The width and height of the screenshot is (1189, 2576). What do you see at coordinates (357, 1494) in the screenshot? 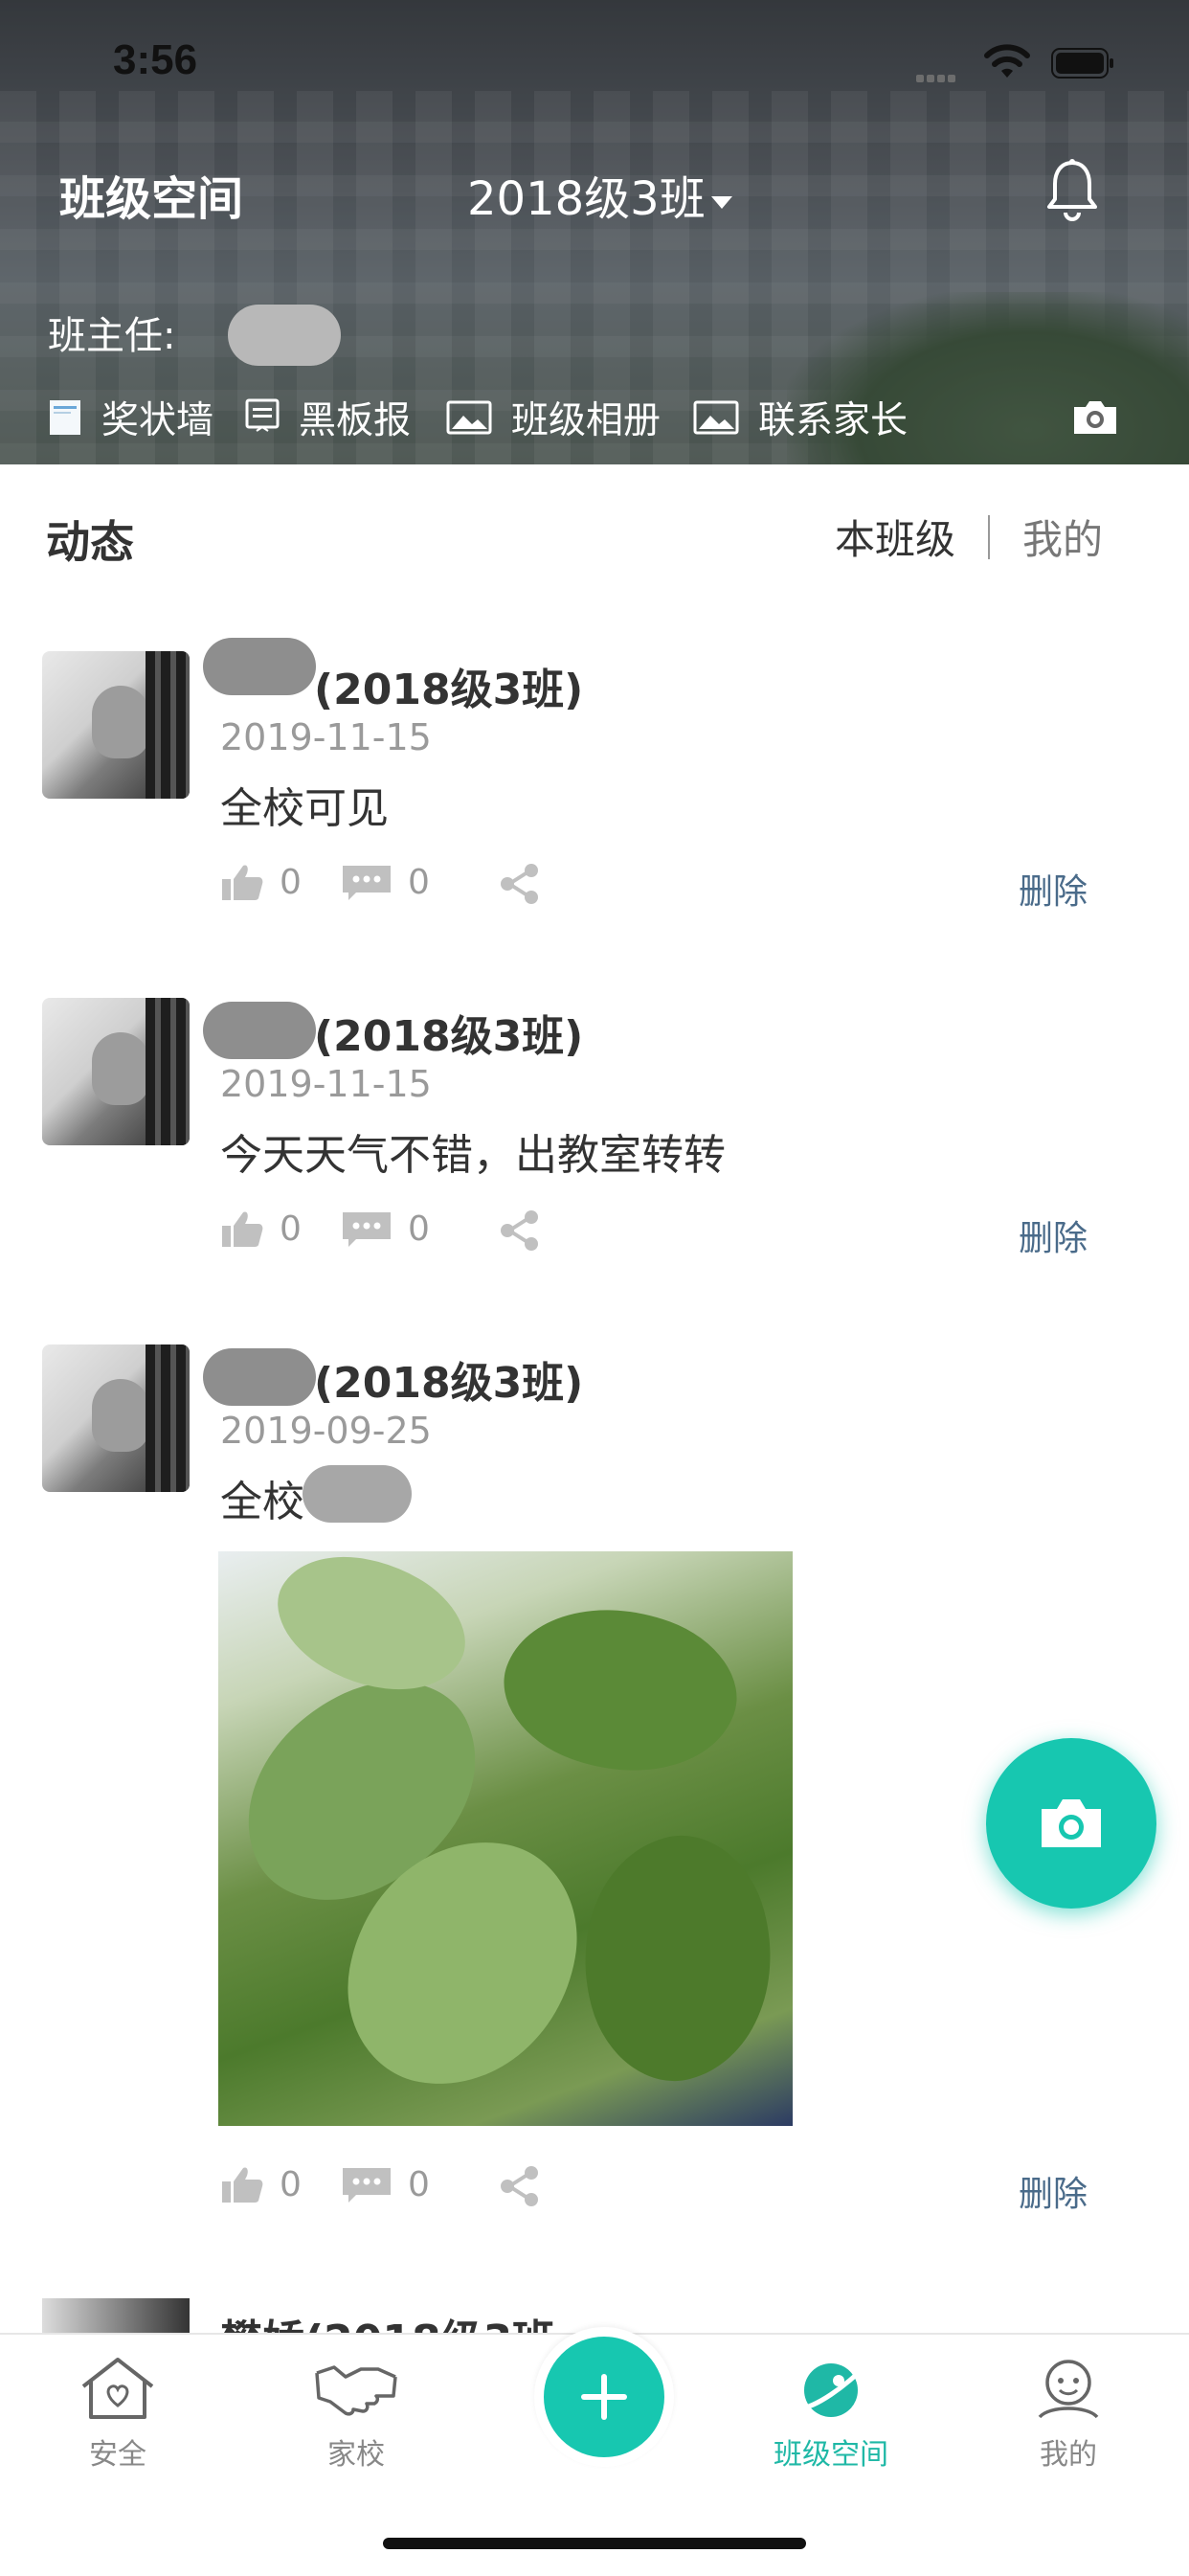
I see `redacted-content` at bounding box center [357, 1494].